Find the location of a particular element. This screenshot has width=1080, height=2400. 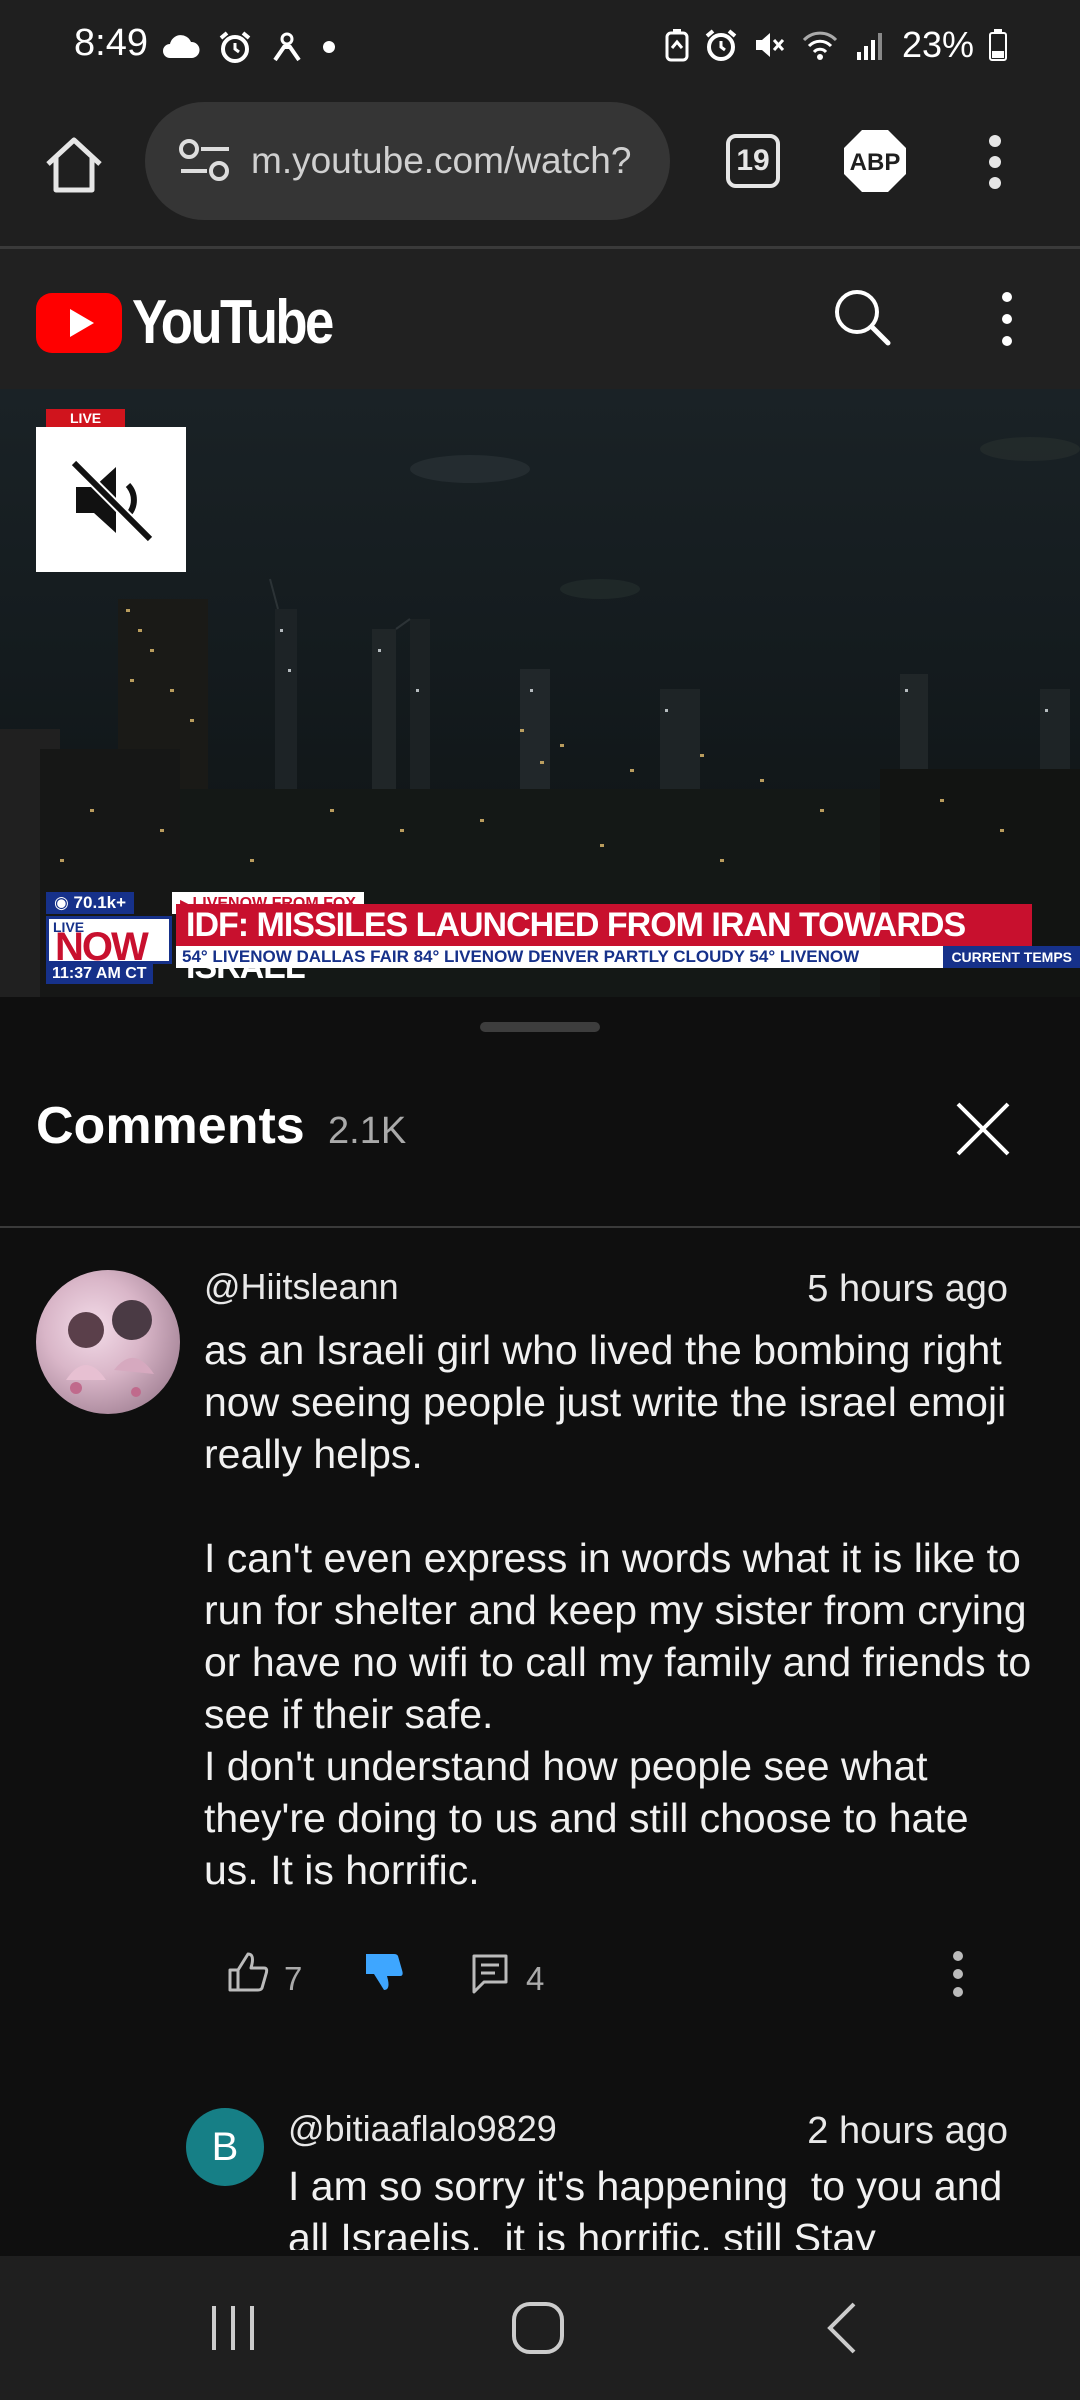

browser-more-vert-icon is located at coordinates (995, 162).